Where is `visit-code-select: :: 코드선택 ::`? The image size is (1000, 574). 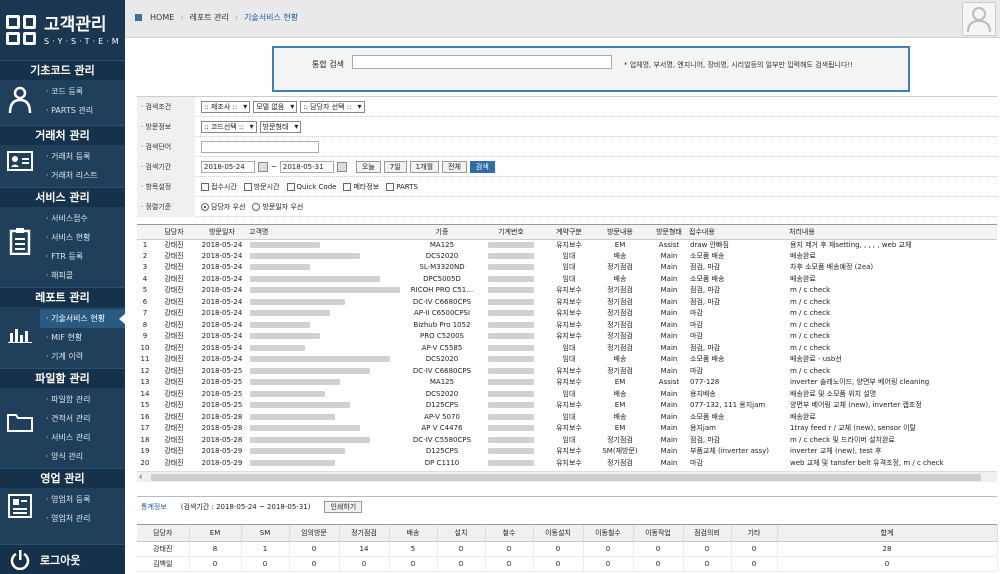
visit-code-select: :: 코드선택 :: is located at coordinates (229, 126).